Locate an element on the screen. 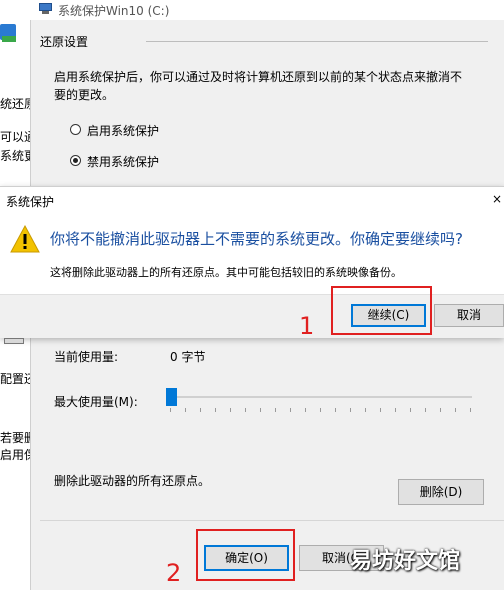 The width and height of the screenshot is (504, 590). warning-icon is located at coordinates (25, 238).